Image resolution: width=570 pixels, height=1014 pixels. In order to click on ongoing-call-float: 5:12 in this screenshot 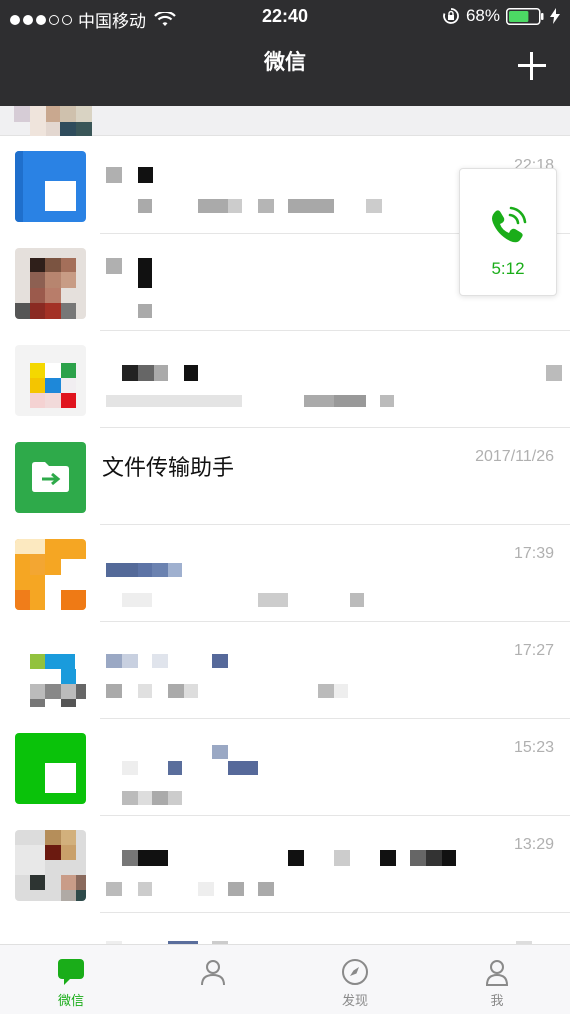, I will do `click(508, 232)`.